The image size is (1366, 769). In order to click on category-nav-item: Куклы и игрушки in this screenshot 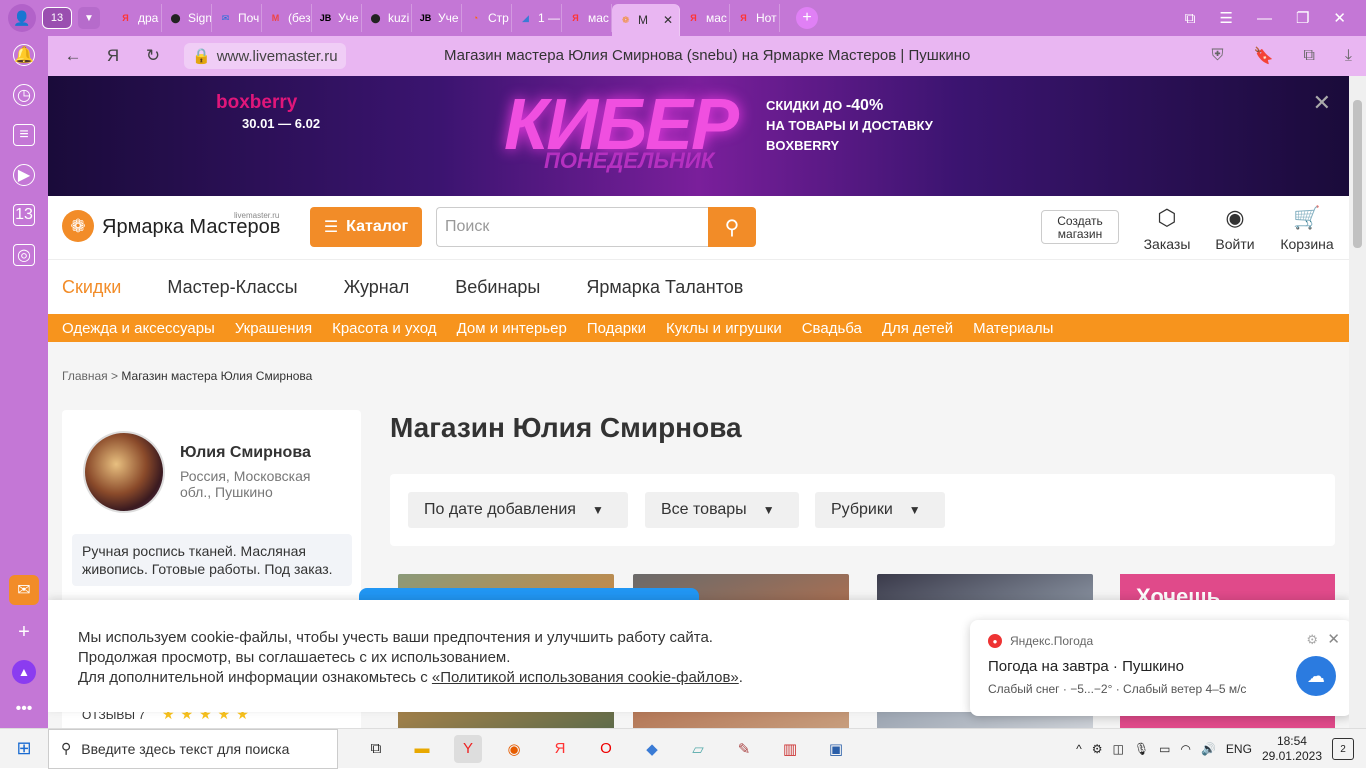, I will do `click(724, 328)`.